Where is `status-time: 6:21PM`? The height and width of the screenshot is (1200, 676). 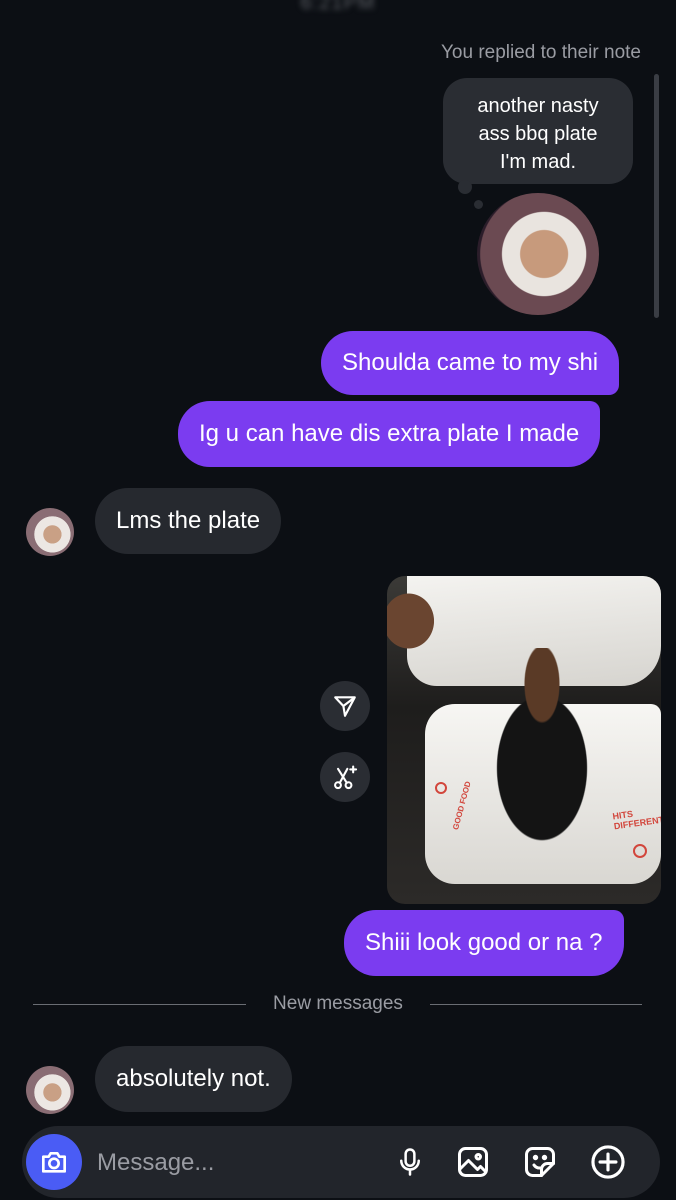
status-time: 6:21PM is located at coordinates (338, 7).